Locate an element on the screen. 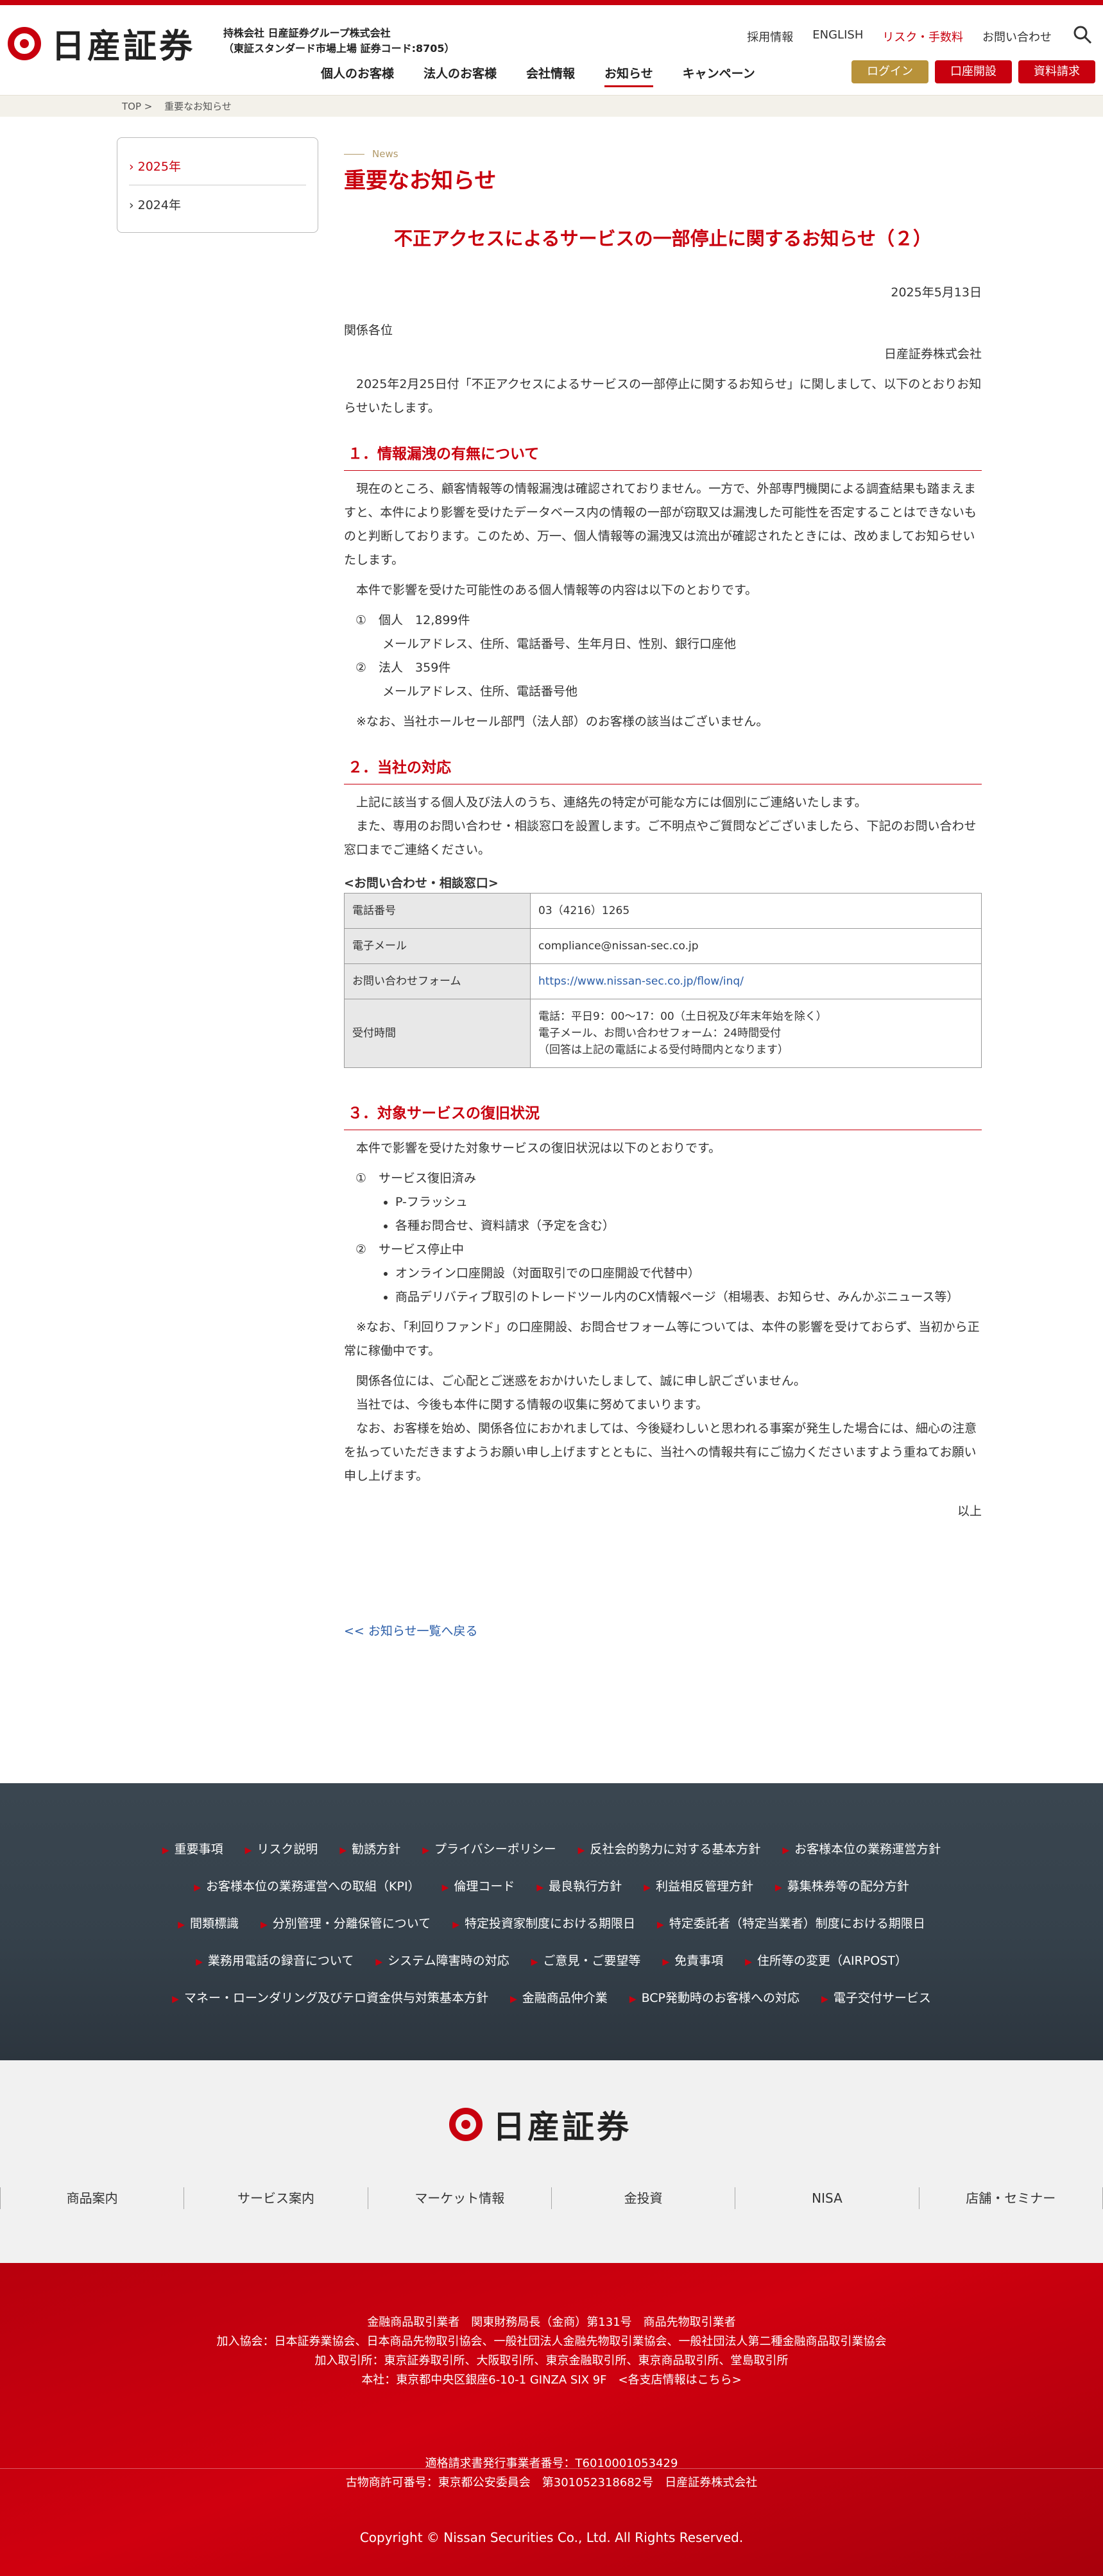 The height and width of the screenshot is (2576, 1103). footer-link: 反社会的勢力に対する基本方針 is located at coordinates (669, 1848).